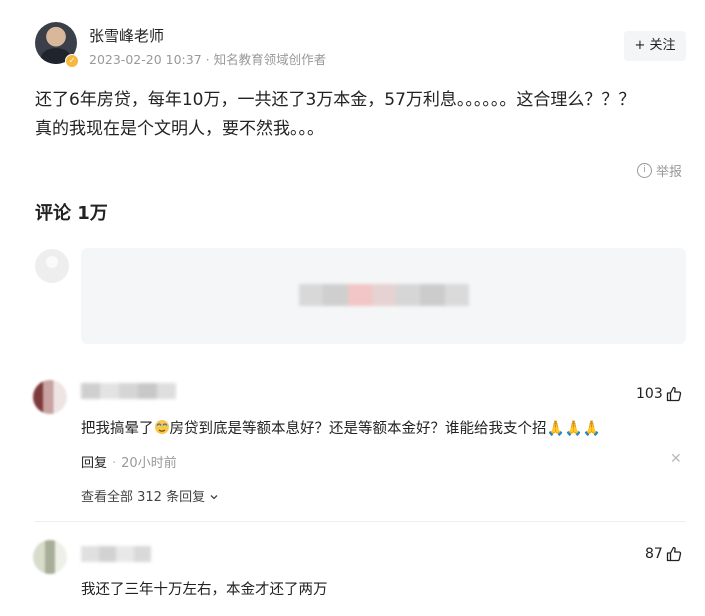 Image resolution: width=705 pixels, height=616 pixels. What do you see at coordinates (264, 59) in the screenshot?
I see `author-title: 知名教育领域创作者` at bounding box center [264, 59].